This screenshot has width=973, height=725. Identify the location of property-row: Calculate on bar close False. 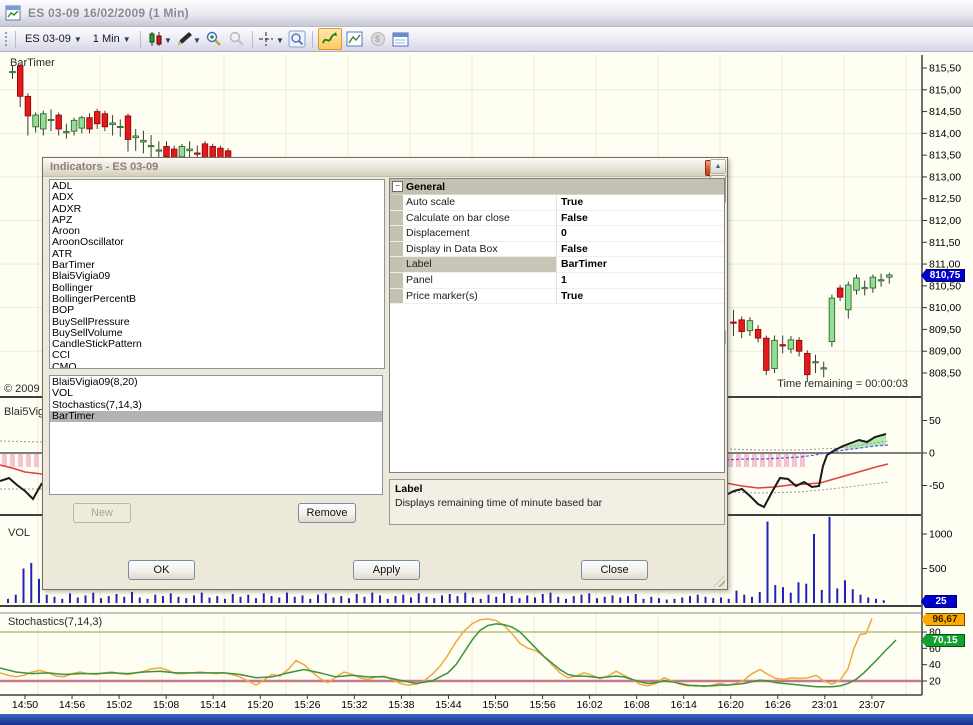
(557, 218).